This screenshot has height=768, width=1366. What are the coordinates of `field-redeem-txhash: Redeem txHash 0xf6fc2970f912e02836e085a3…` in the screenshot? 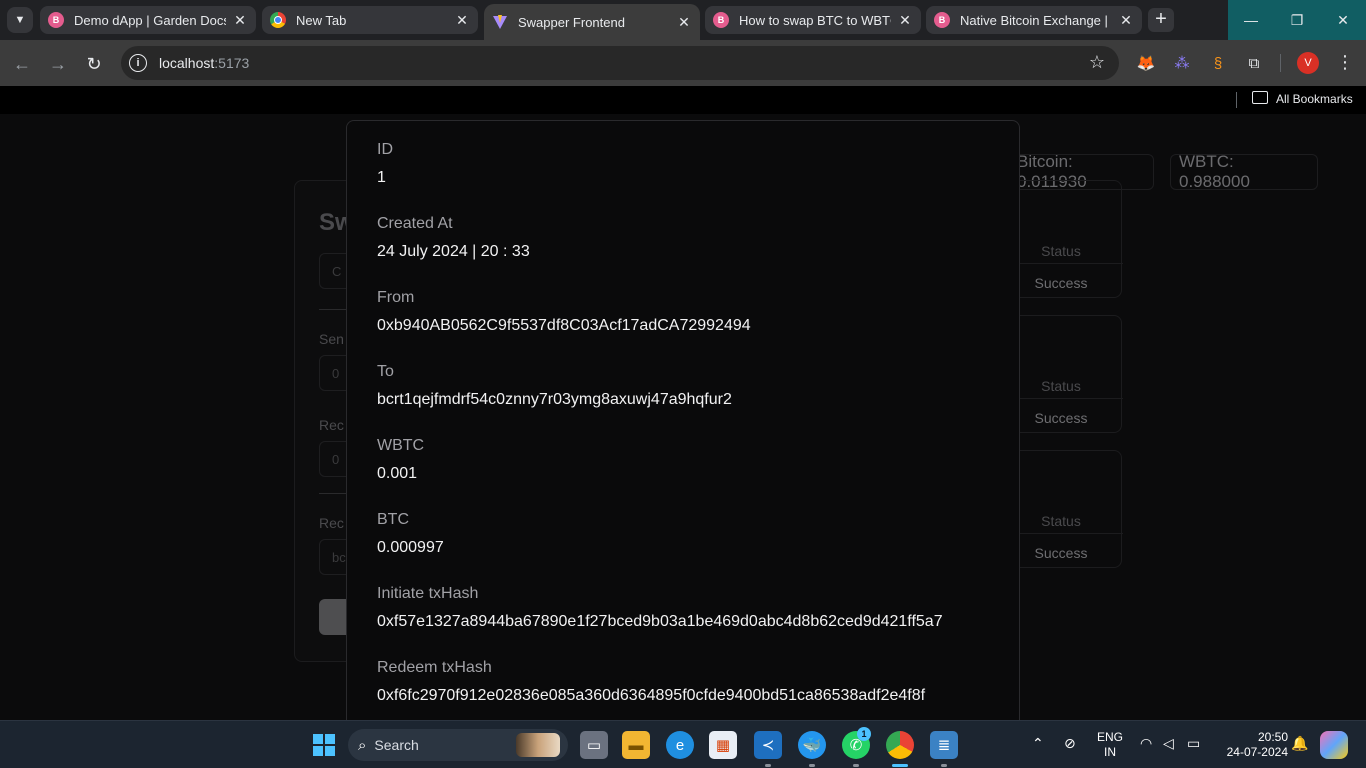 It's located at (683, 689).